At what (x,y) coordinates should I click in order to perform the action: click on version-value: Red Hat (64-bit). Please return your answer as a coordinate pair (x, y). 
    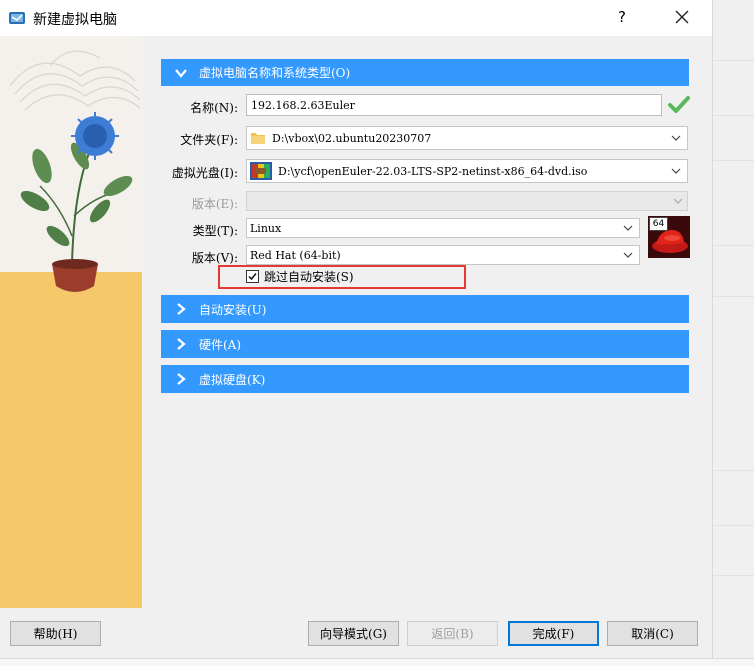
    Looking at the image, I should click on (295, 255).